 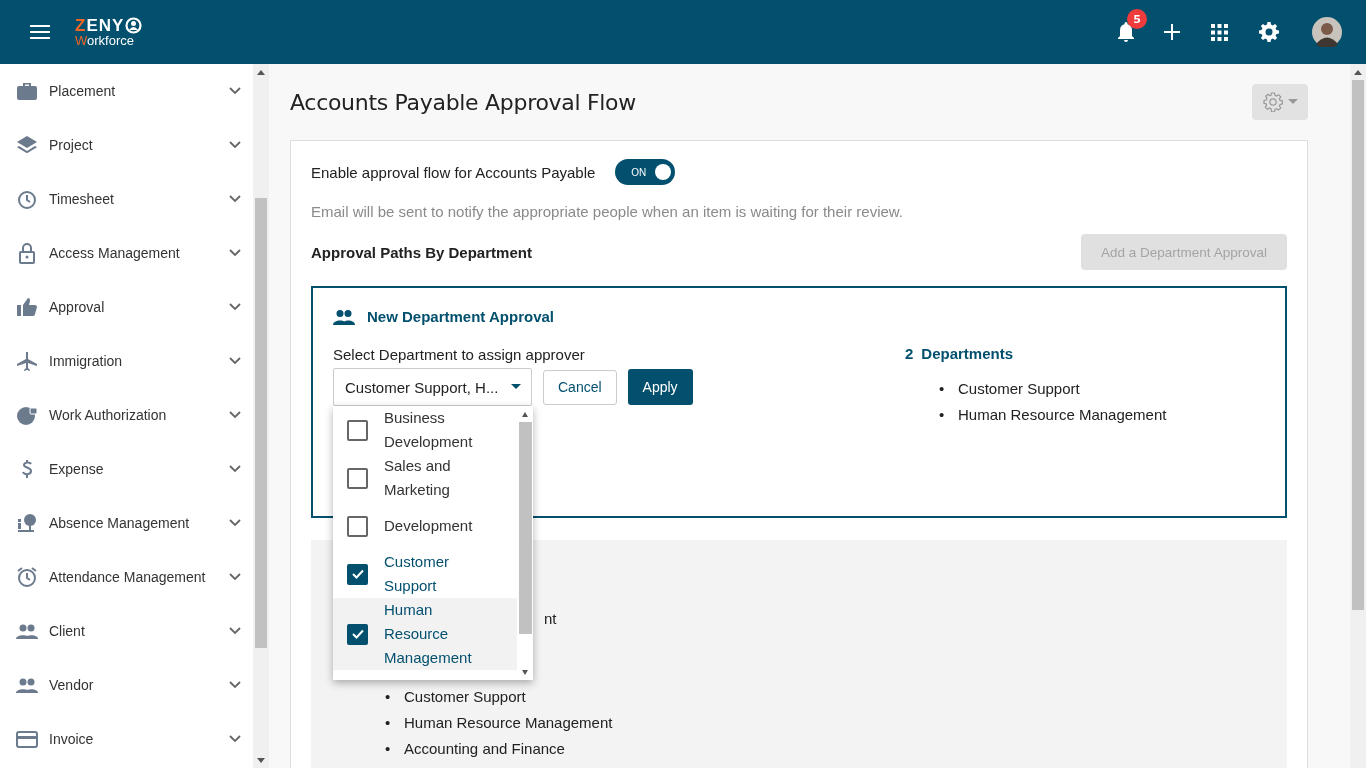 What do you see at coordinates (660, 387) in the screenshot?
I see `apply-button: Apply` at bounding box center [660, 387].